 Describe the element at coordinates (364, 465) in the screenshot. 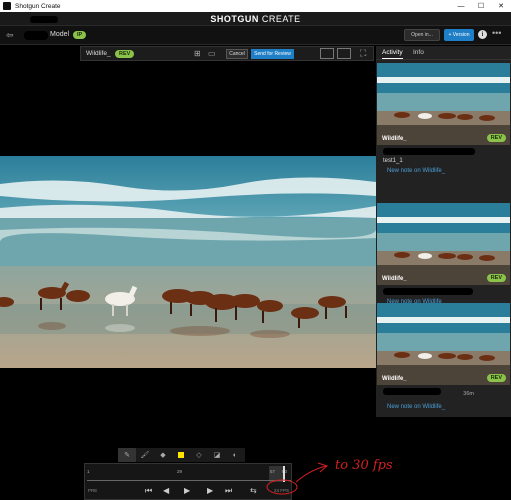

I see `annotation-text: to 30 fps` at that location.